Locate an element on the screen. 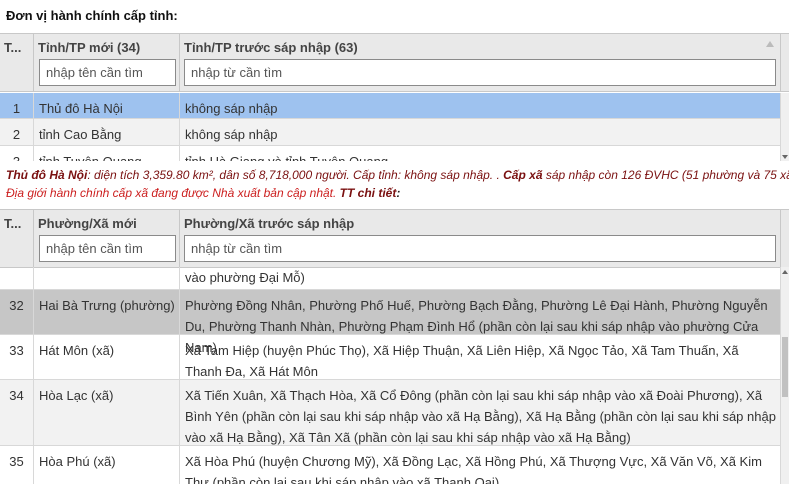 This screenshot has width=789, height=484. row-stt: 1 is located at coordinates (17, 105).